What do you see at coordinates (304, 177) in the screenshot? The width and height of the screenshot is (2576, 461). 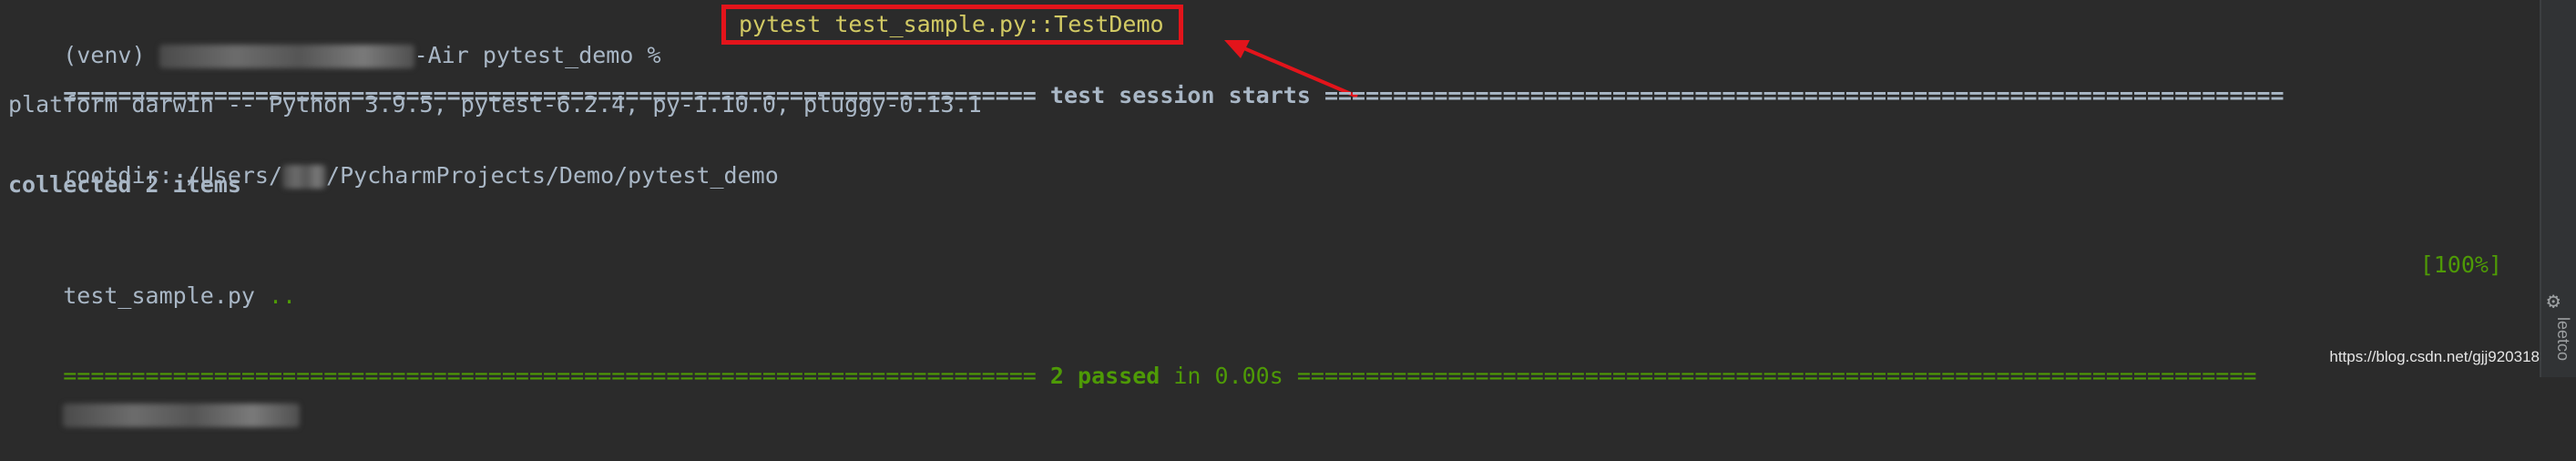 I see `redacted-username` at bounding box center [304, 177].